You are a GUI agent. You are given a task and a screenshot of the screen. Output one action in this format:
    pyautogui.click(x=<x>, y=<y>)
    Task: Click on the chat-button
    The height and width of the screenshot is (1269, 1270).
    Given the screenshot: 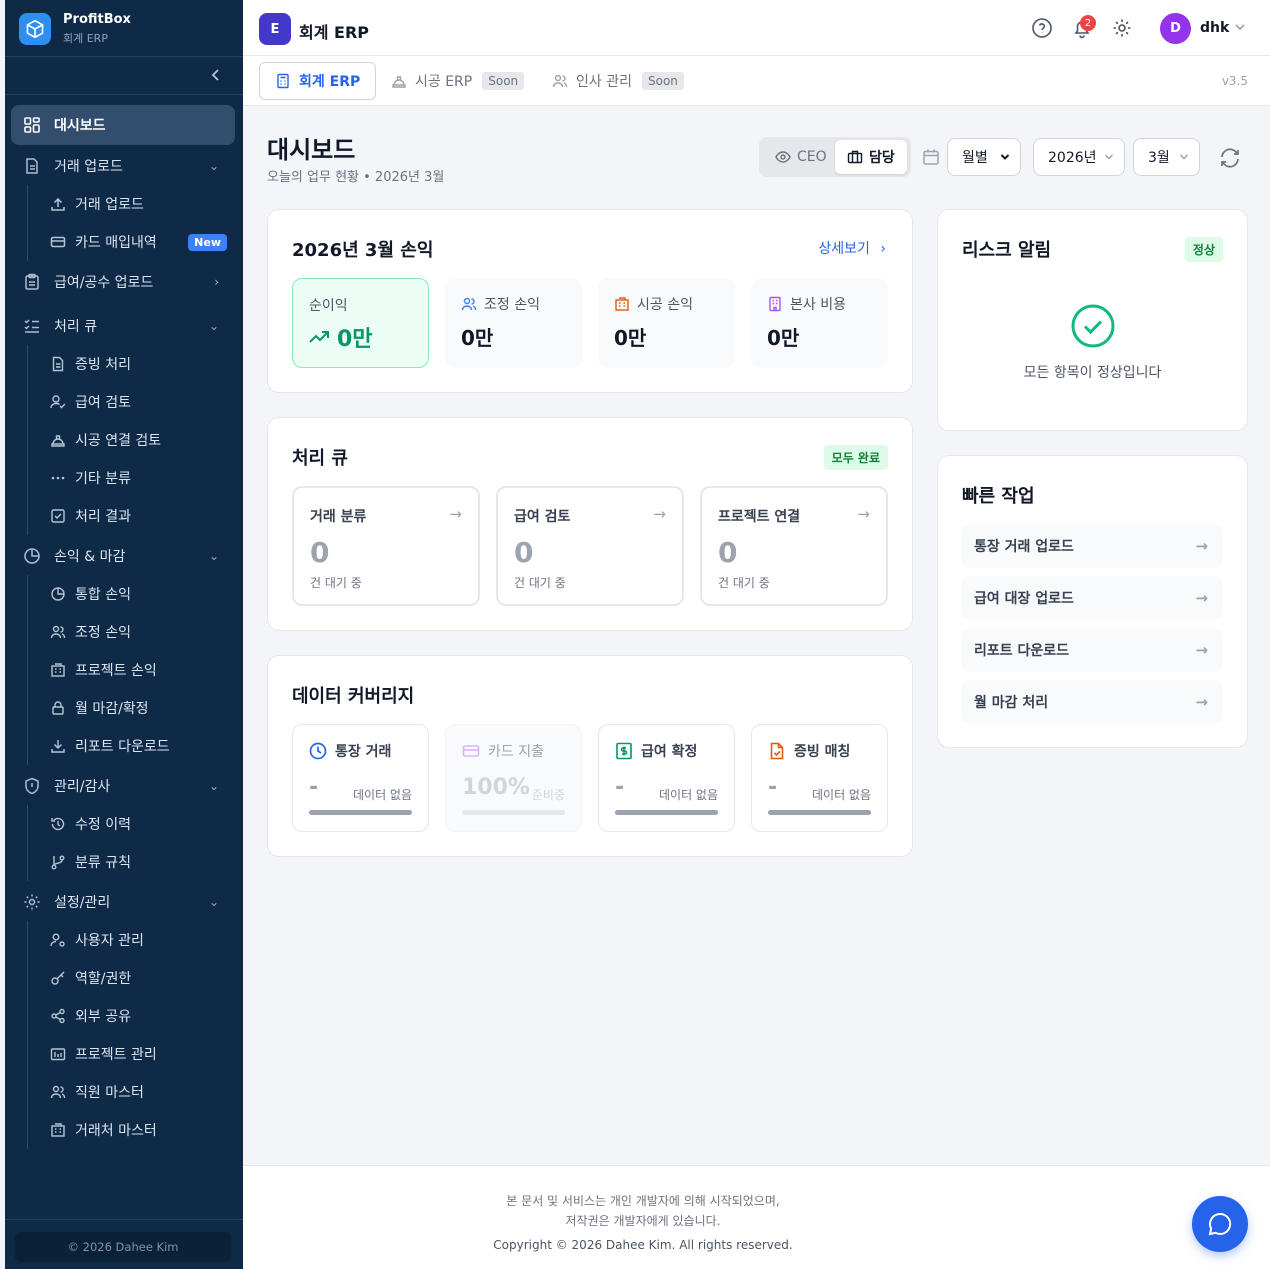 What is the action you would take?
    pyautogui.click(x=1220, y=1224)
    